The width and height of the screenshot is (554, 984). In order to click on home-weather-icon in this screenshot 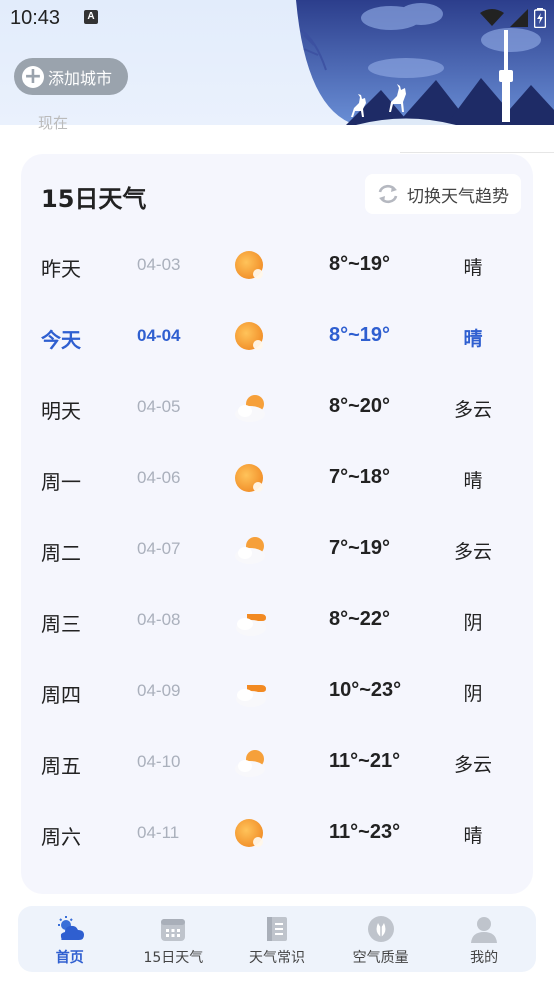, I will do `click(70, 929)`.